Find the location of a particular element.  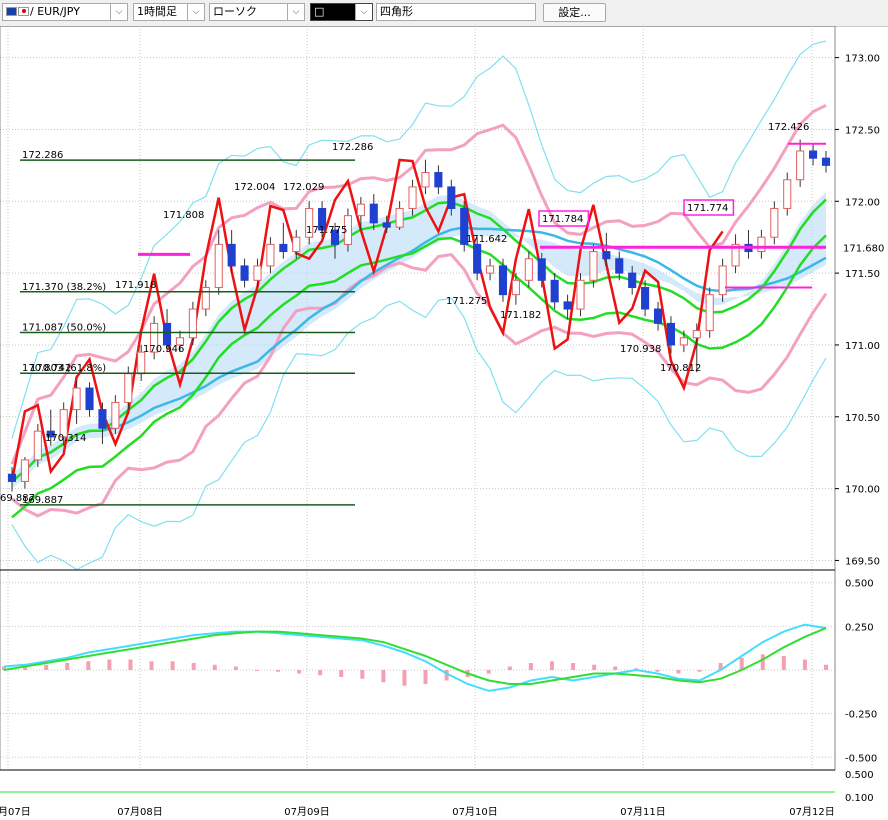

y-tick-label: 169.50 is located at coordinates (862, 561).